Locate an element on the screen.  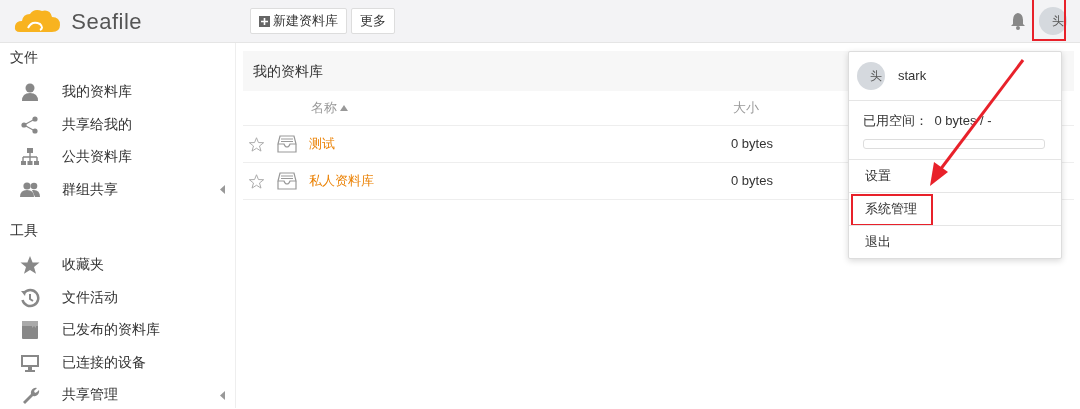
logo-text: Seafile is located at coordinates (107, 21).